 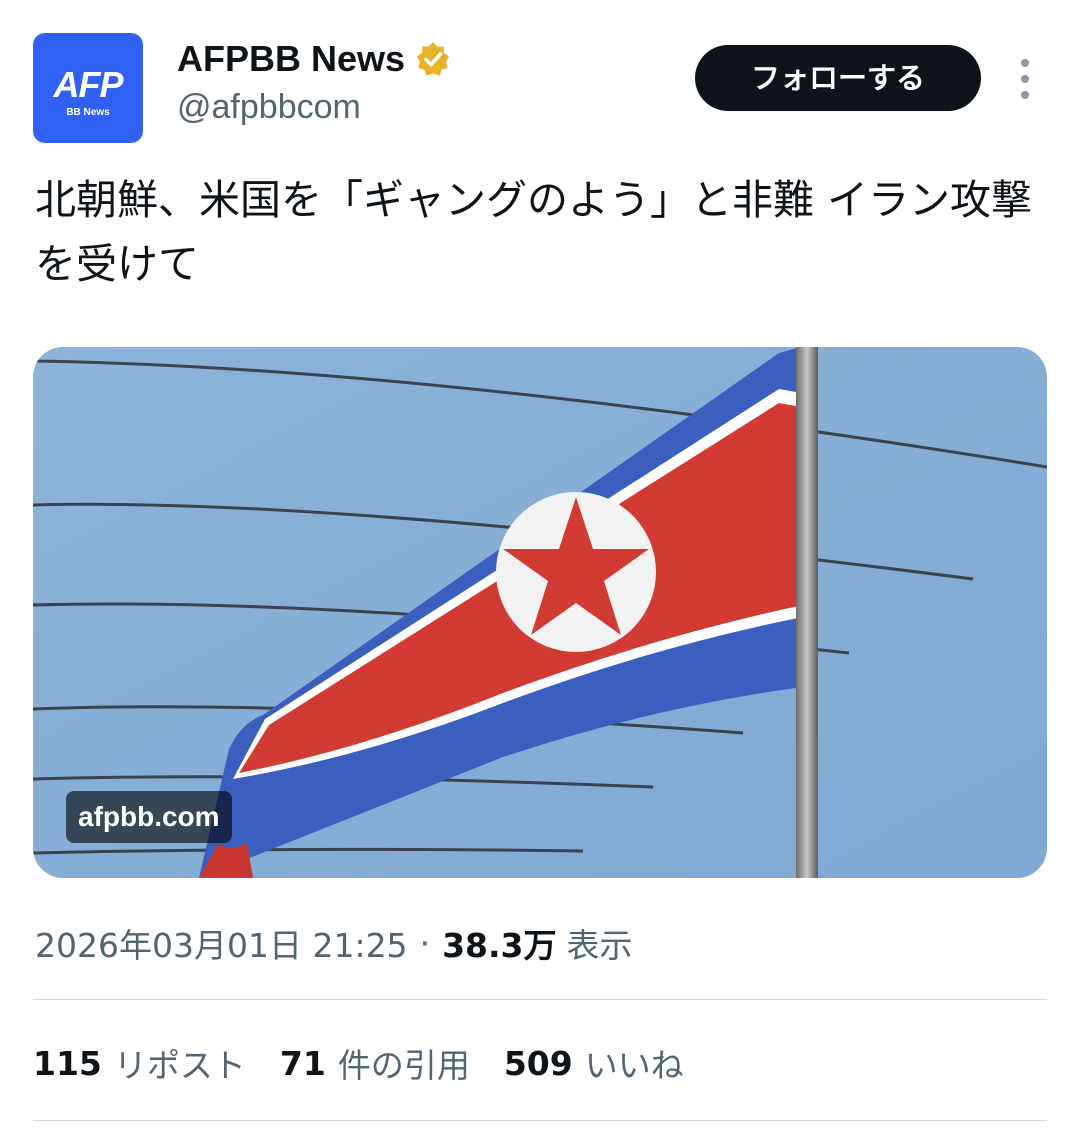 What do you see at coordinates (534, 232) in the screenshot?
I see `tweet-text: 北朝鮮、米国を「ギャングのよう」と非難 イラン攻撃を受けて` at bounding box center [534, 232].